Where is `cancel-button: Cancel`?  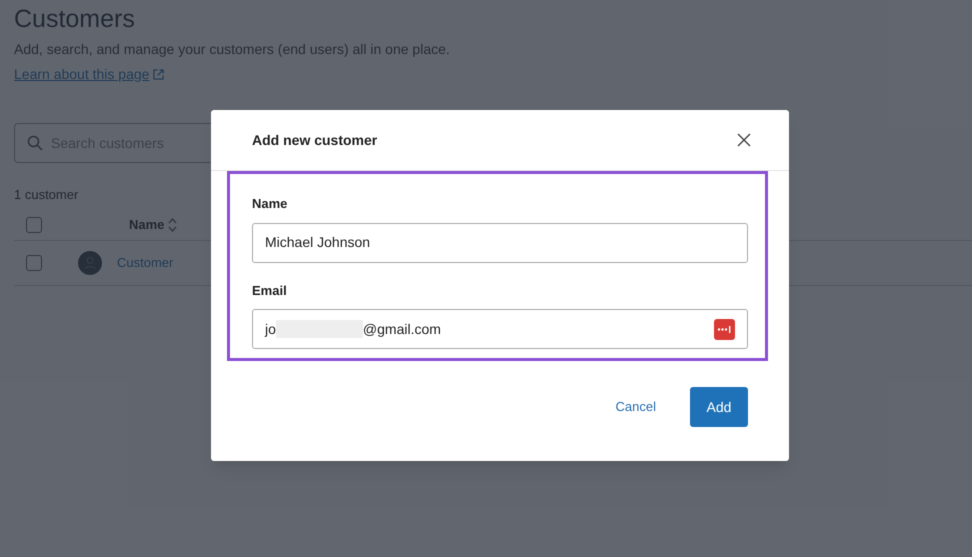
cancel-button: Cancel is located at coordinates (636, 407).